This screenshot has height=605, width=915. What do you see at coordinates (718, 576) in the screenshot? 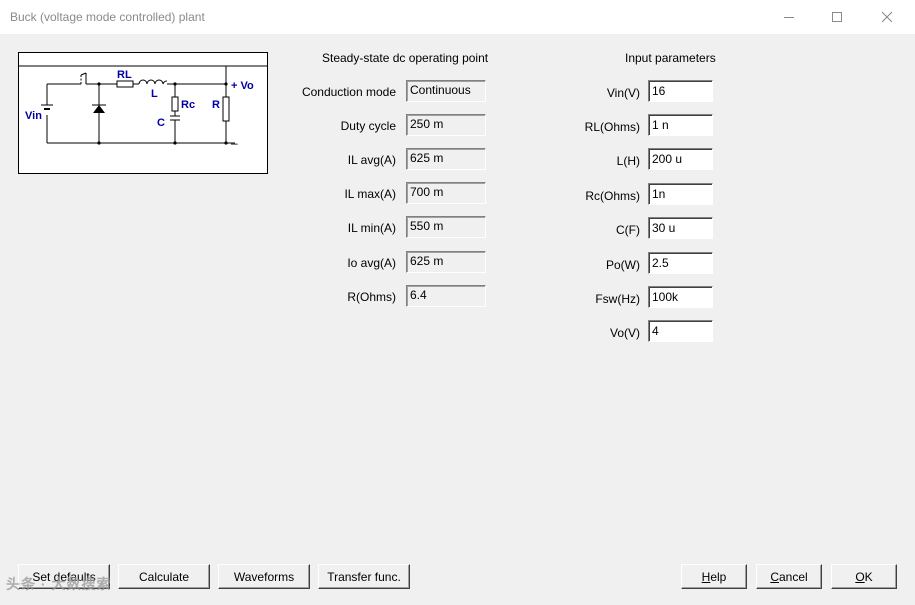
I see `help-label: elp` at bounding box center [718, 576].